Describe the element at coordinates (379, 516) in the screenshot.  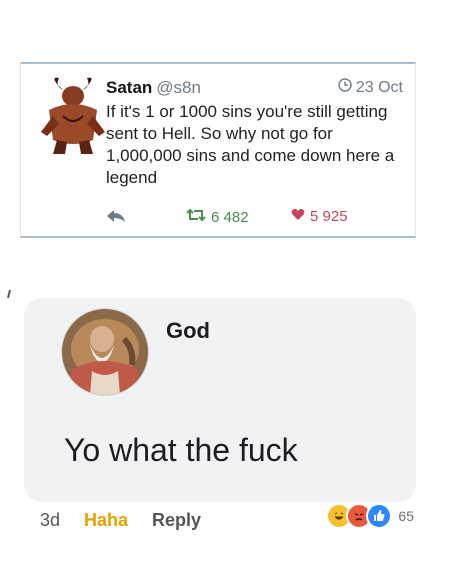
I see `like-icon` at that location.